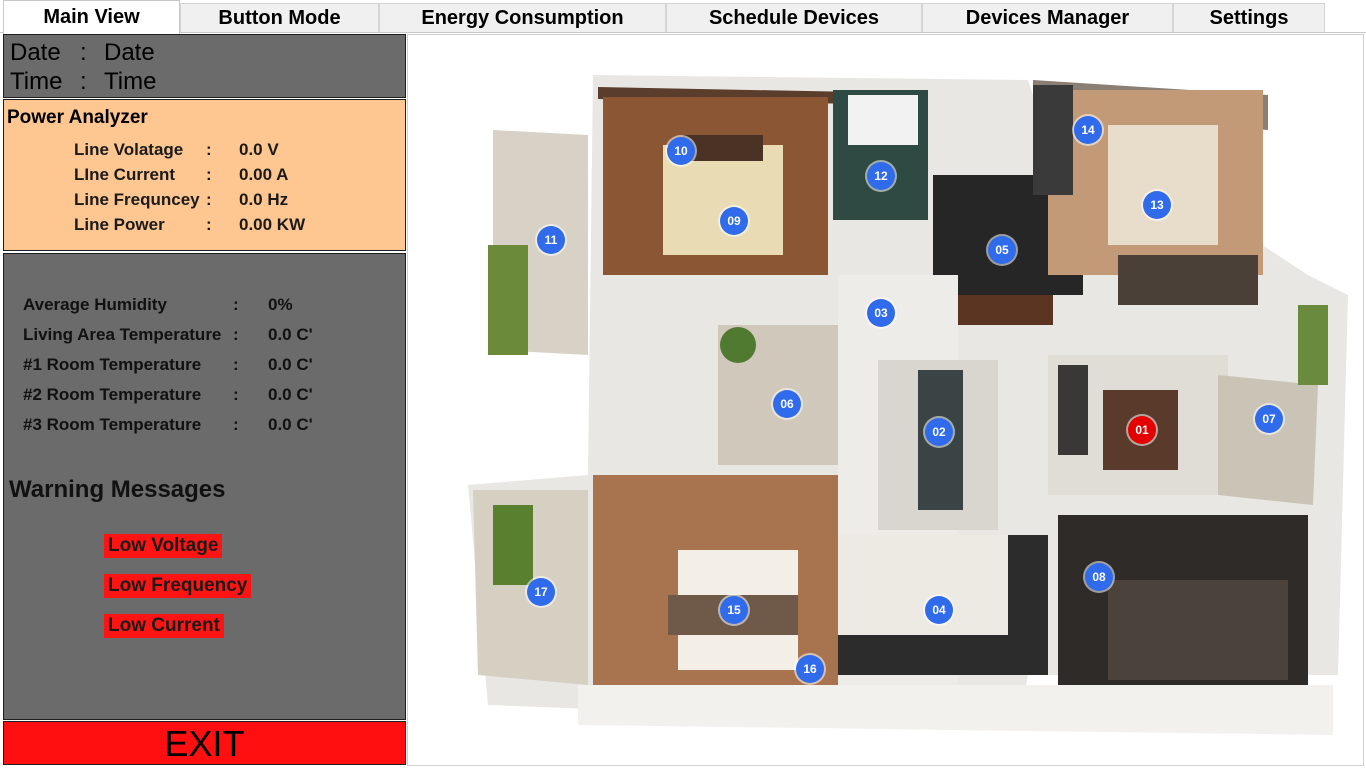 This screenshot has height=768, width=1366. What do you see at coordinates (939, 432) in the screenshot?
I see `device-marker-02: 02` at bounding box center [939, 432].